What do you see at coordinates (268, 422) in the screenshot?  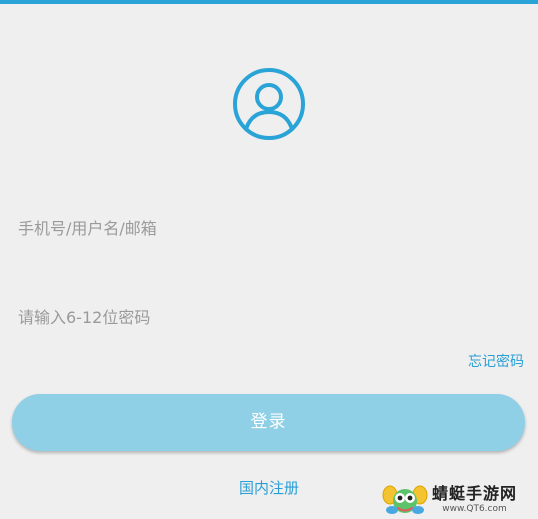 I see `login-button: 登录` at bounding box center [268, 422].